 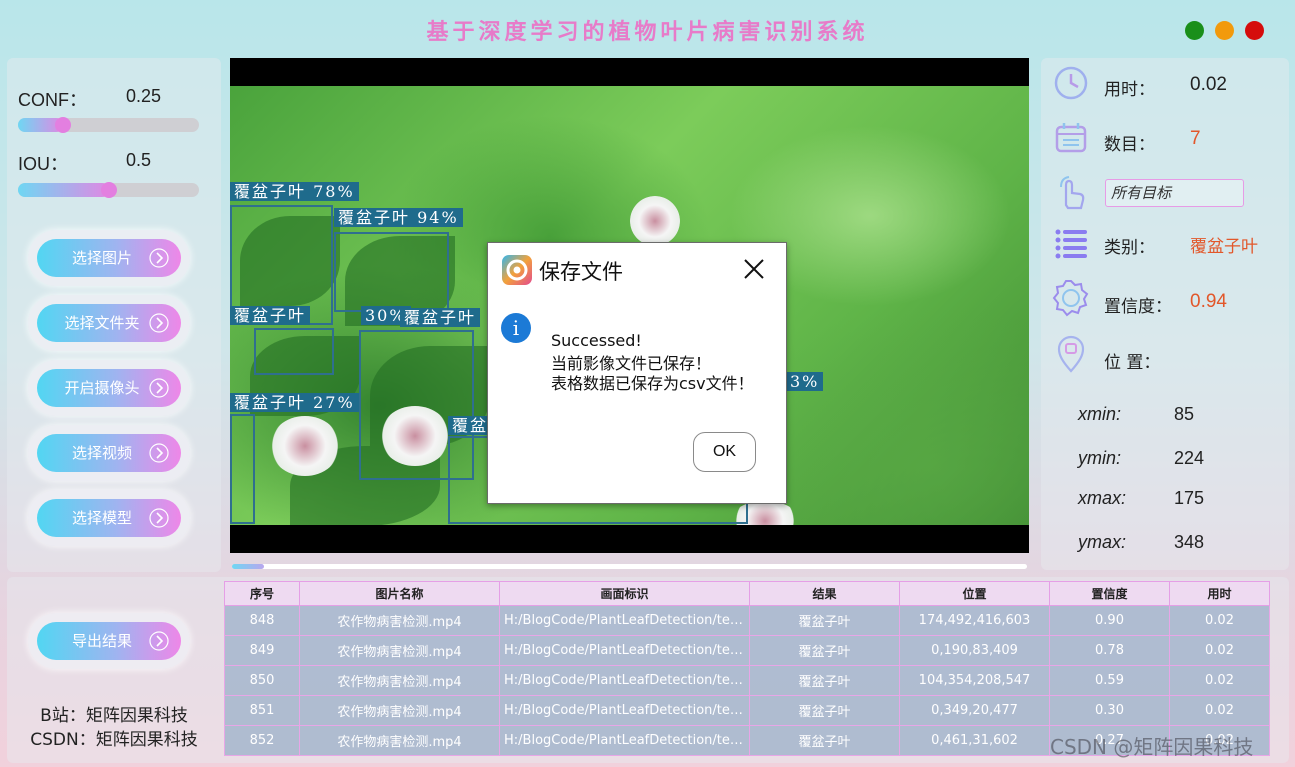 What do you see at coordinates (1189, 458) in the screenshot?
I see `ymin-value: 224` at bounding box center [1189, 458].